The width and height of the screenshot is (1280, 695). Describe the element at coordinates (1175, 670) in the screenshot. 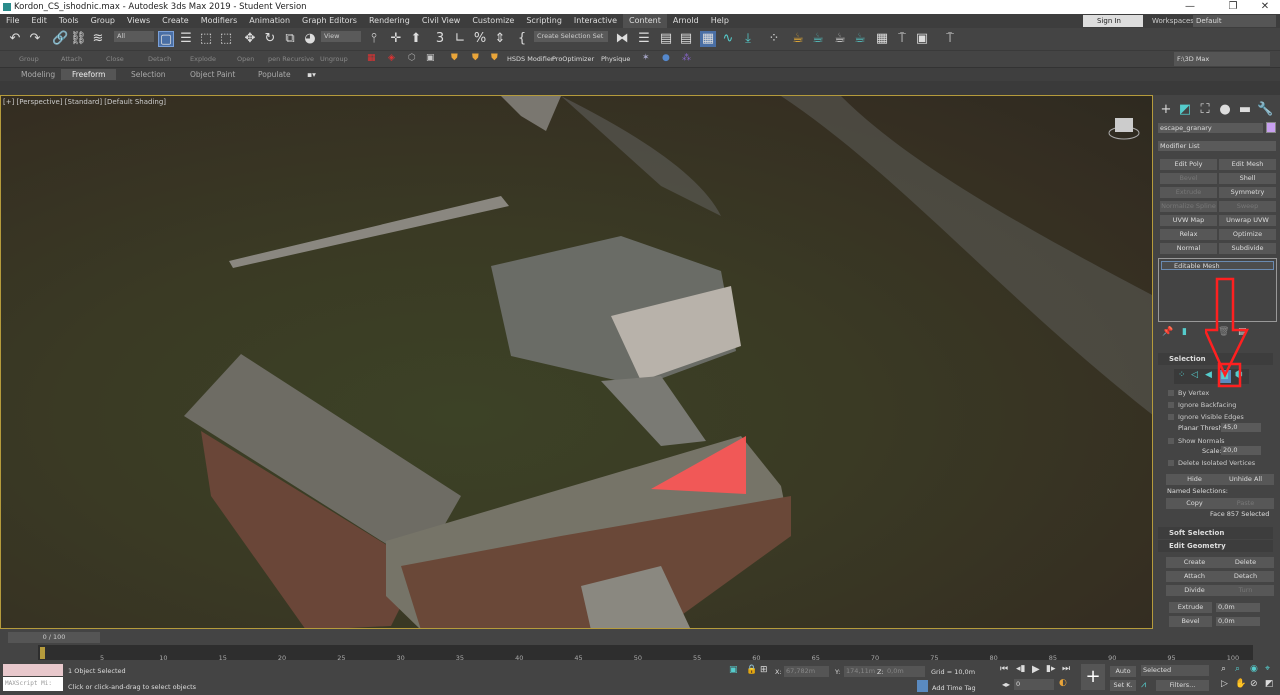

I see `key-filter-dropdown: Selected` at that location.